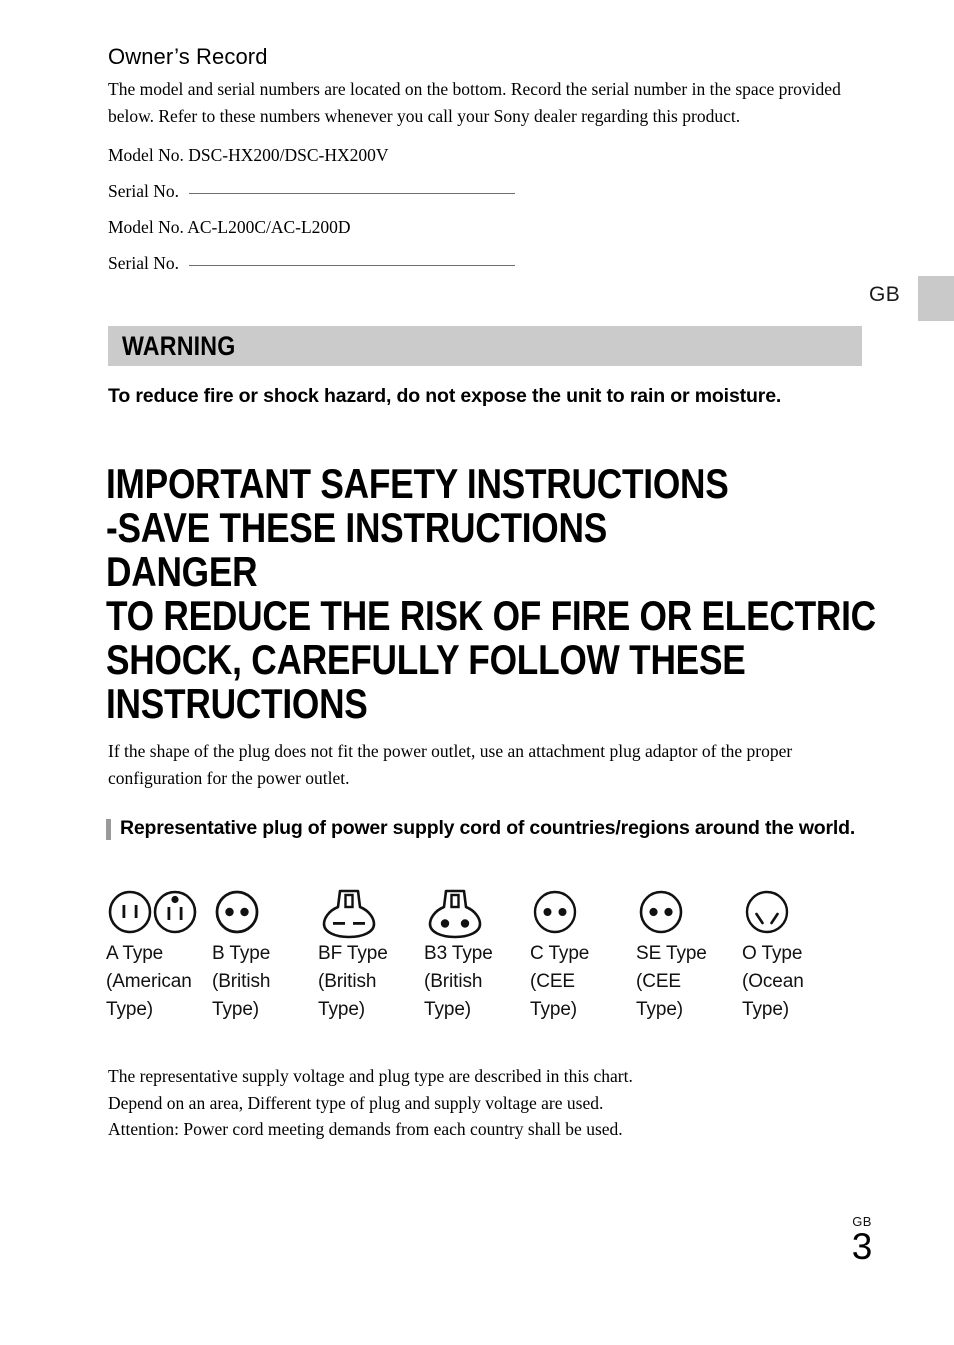 This screenshot has height=1345, width=954. Describe the element at coordinates (417, 483) in the screenshot. I see `headline-line: IMPORTANT SAFETY INSTRUCTIONS` at that location.